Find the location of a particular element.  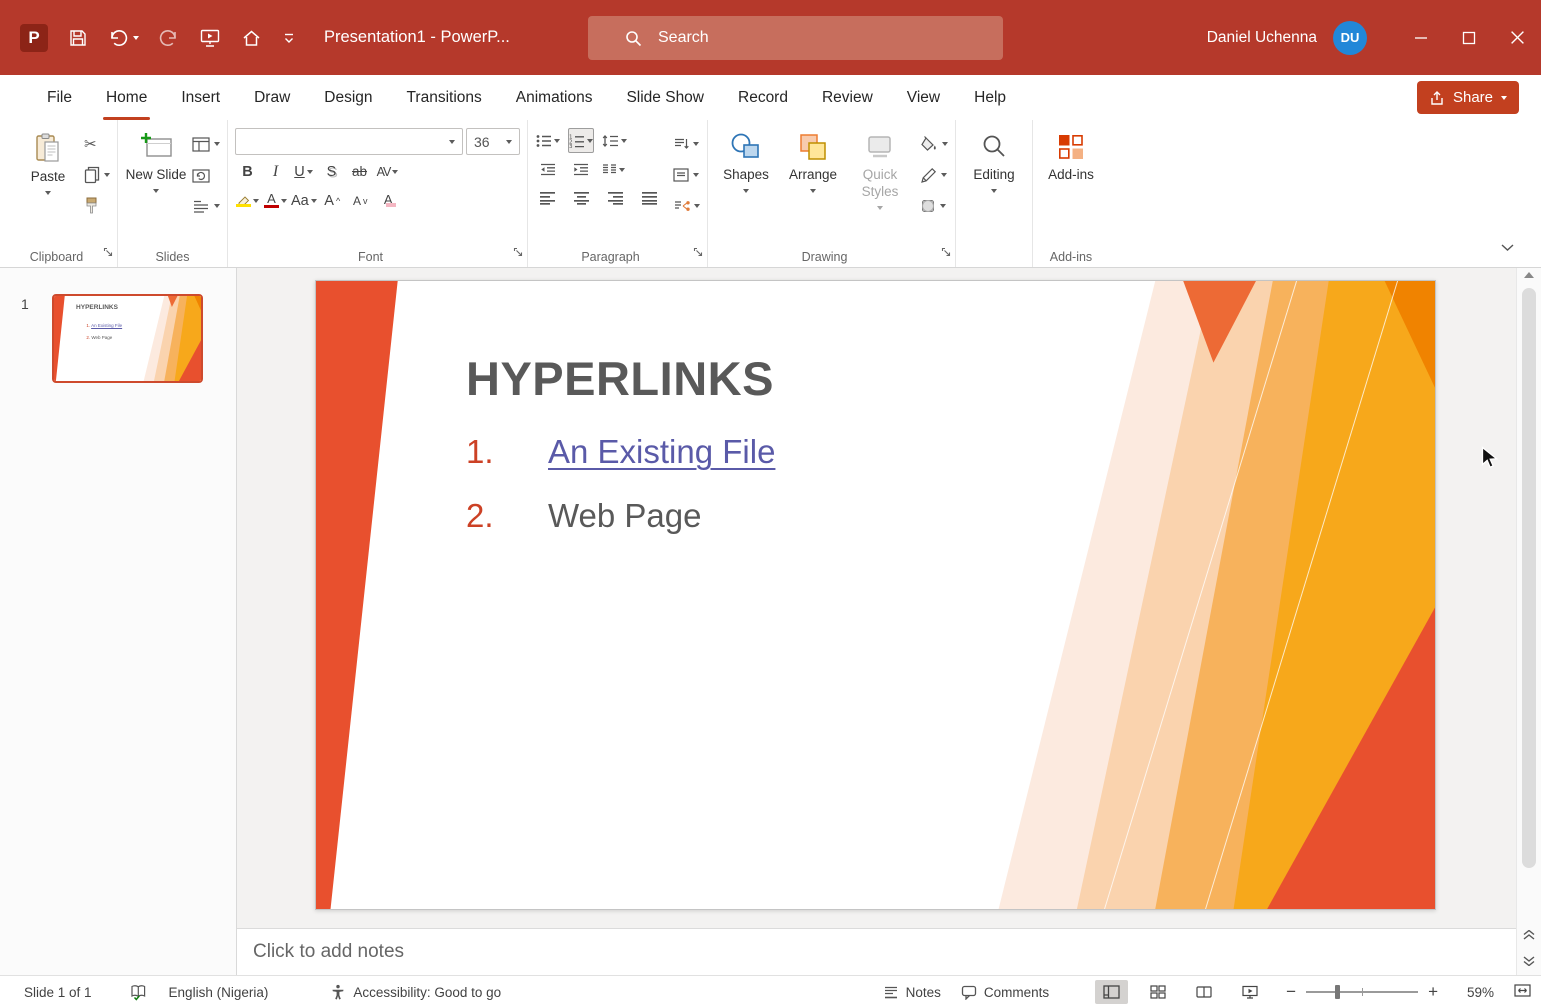

clear-formatting-button: A is located at coordinates (388, 200).